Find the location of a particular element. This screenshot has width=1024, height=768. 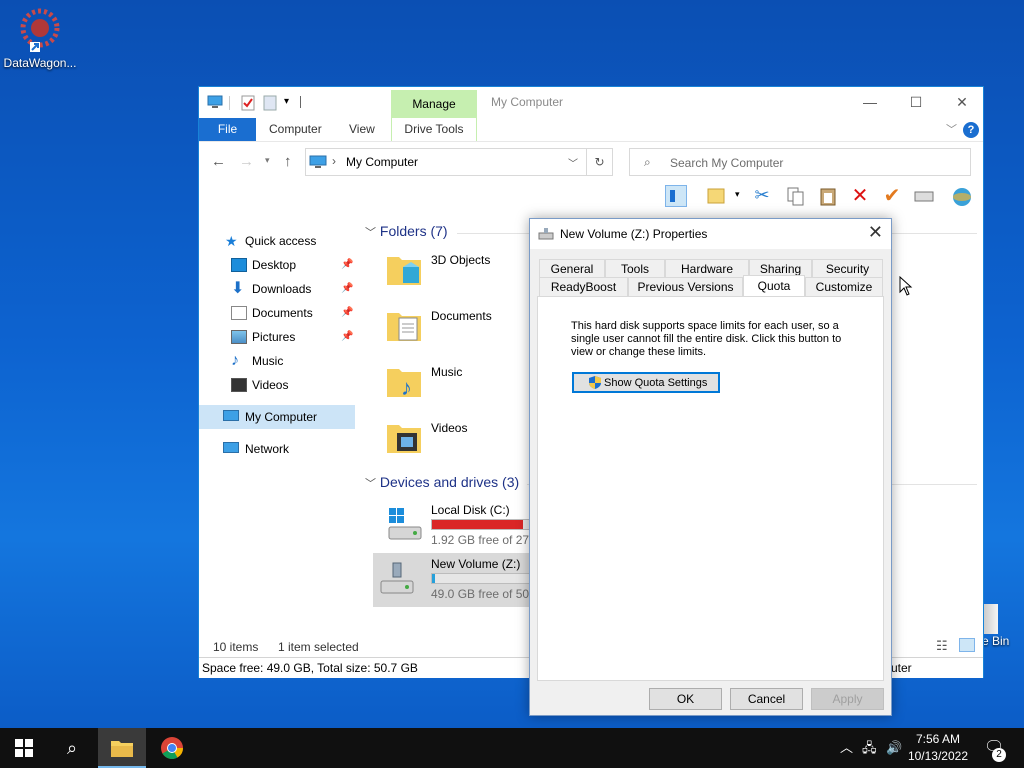

tab-previous-versions: Previous Versions is located at coordinates (685, 286).